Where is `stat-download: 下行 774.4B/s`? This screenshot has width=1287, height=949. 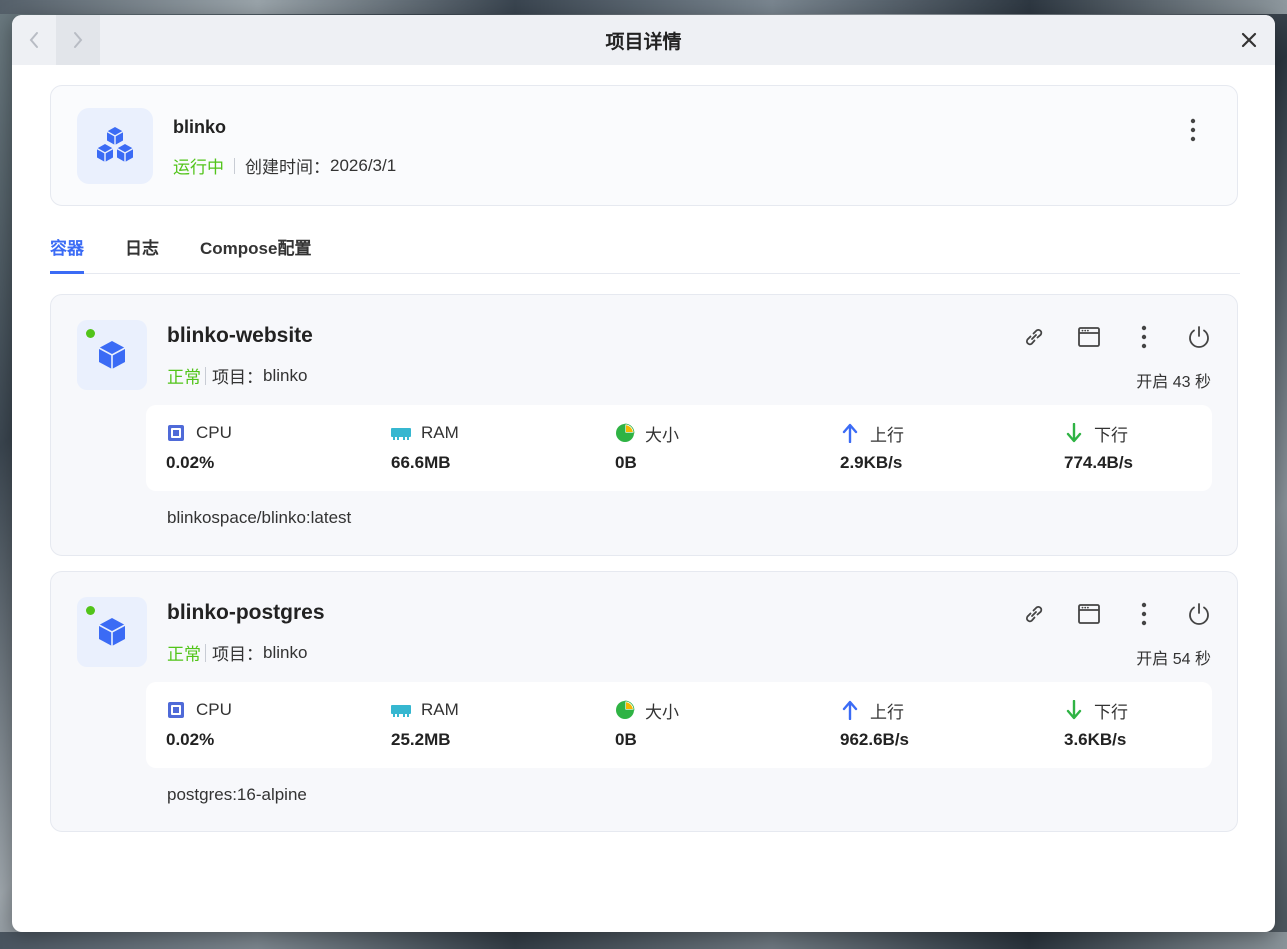
stat-download: 下行 774.4B/s is located at coordinates (1169, 447).